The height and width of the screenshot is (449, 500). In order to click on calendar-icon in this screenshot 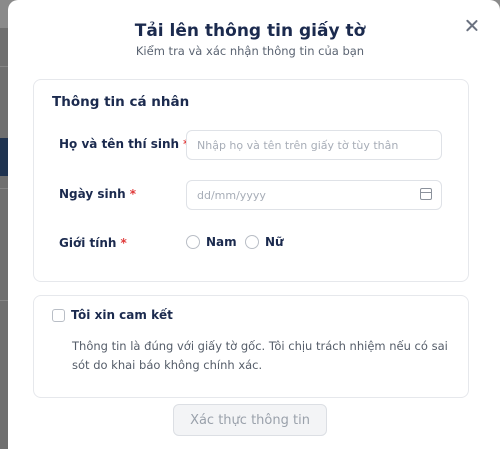, I will do `click(426, 194)`.